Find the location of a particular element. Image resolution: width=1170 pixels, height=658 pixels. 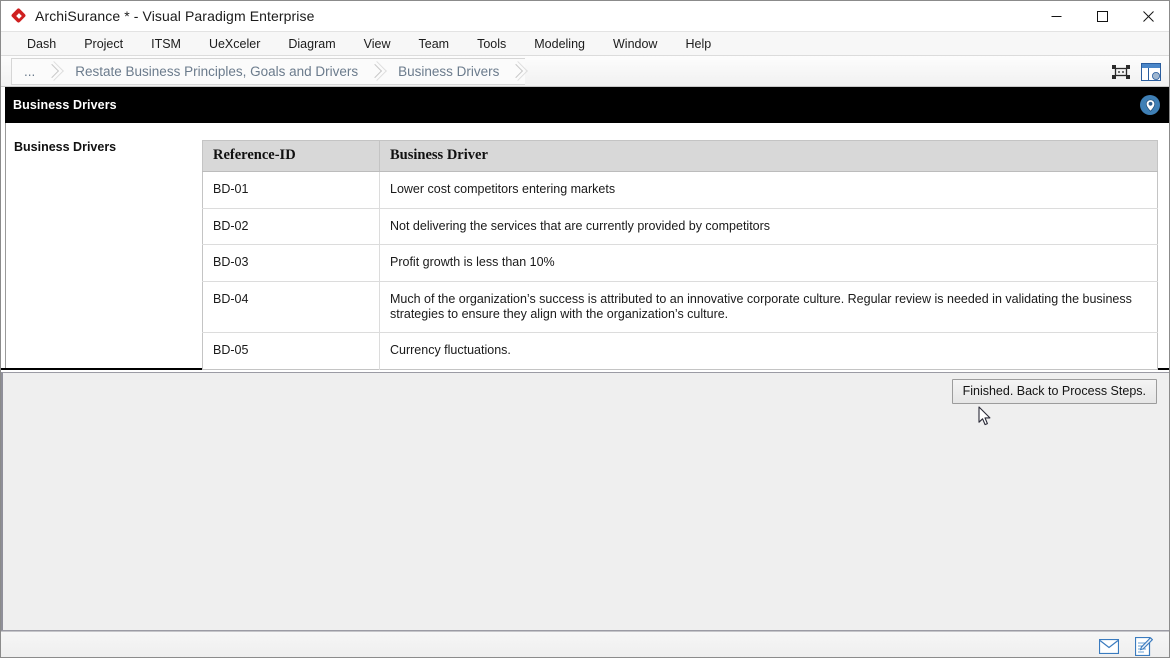

envelope-icon is located at coordinates (1109, 646).